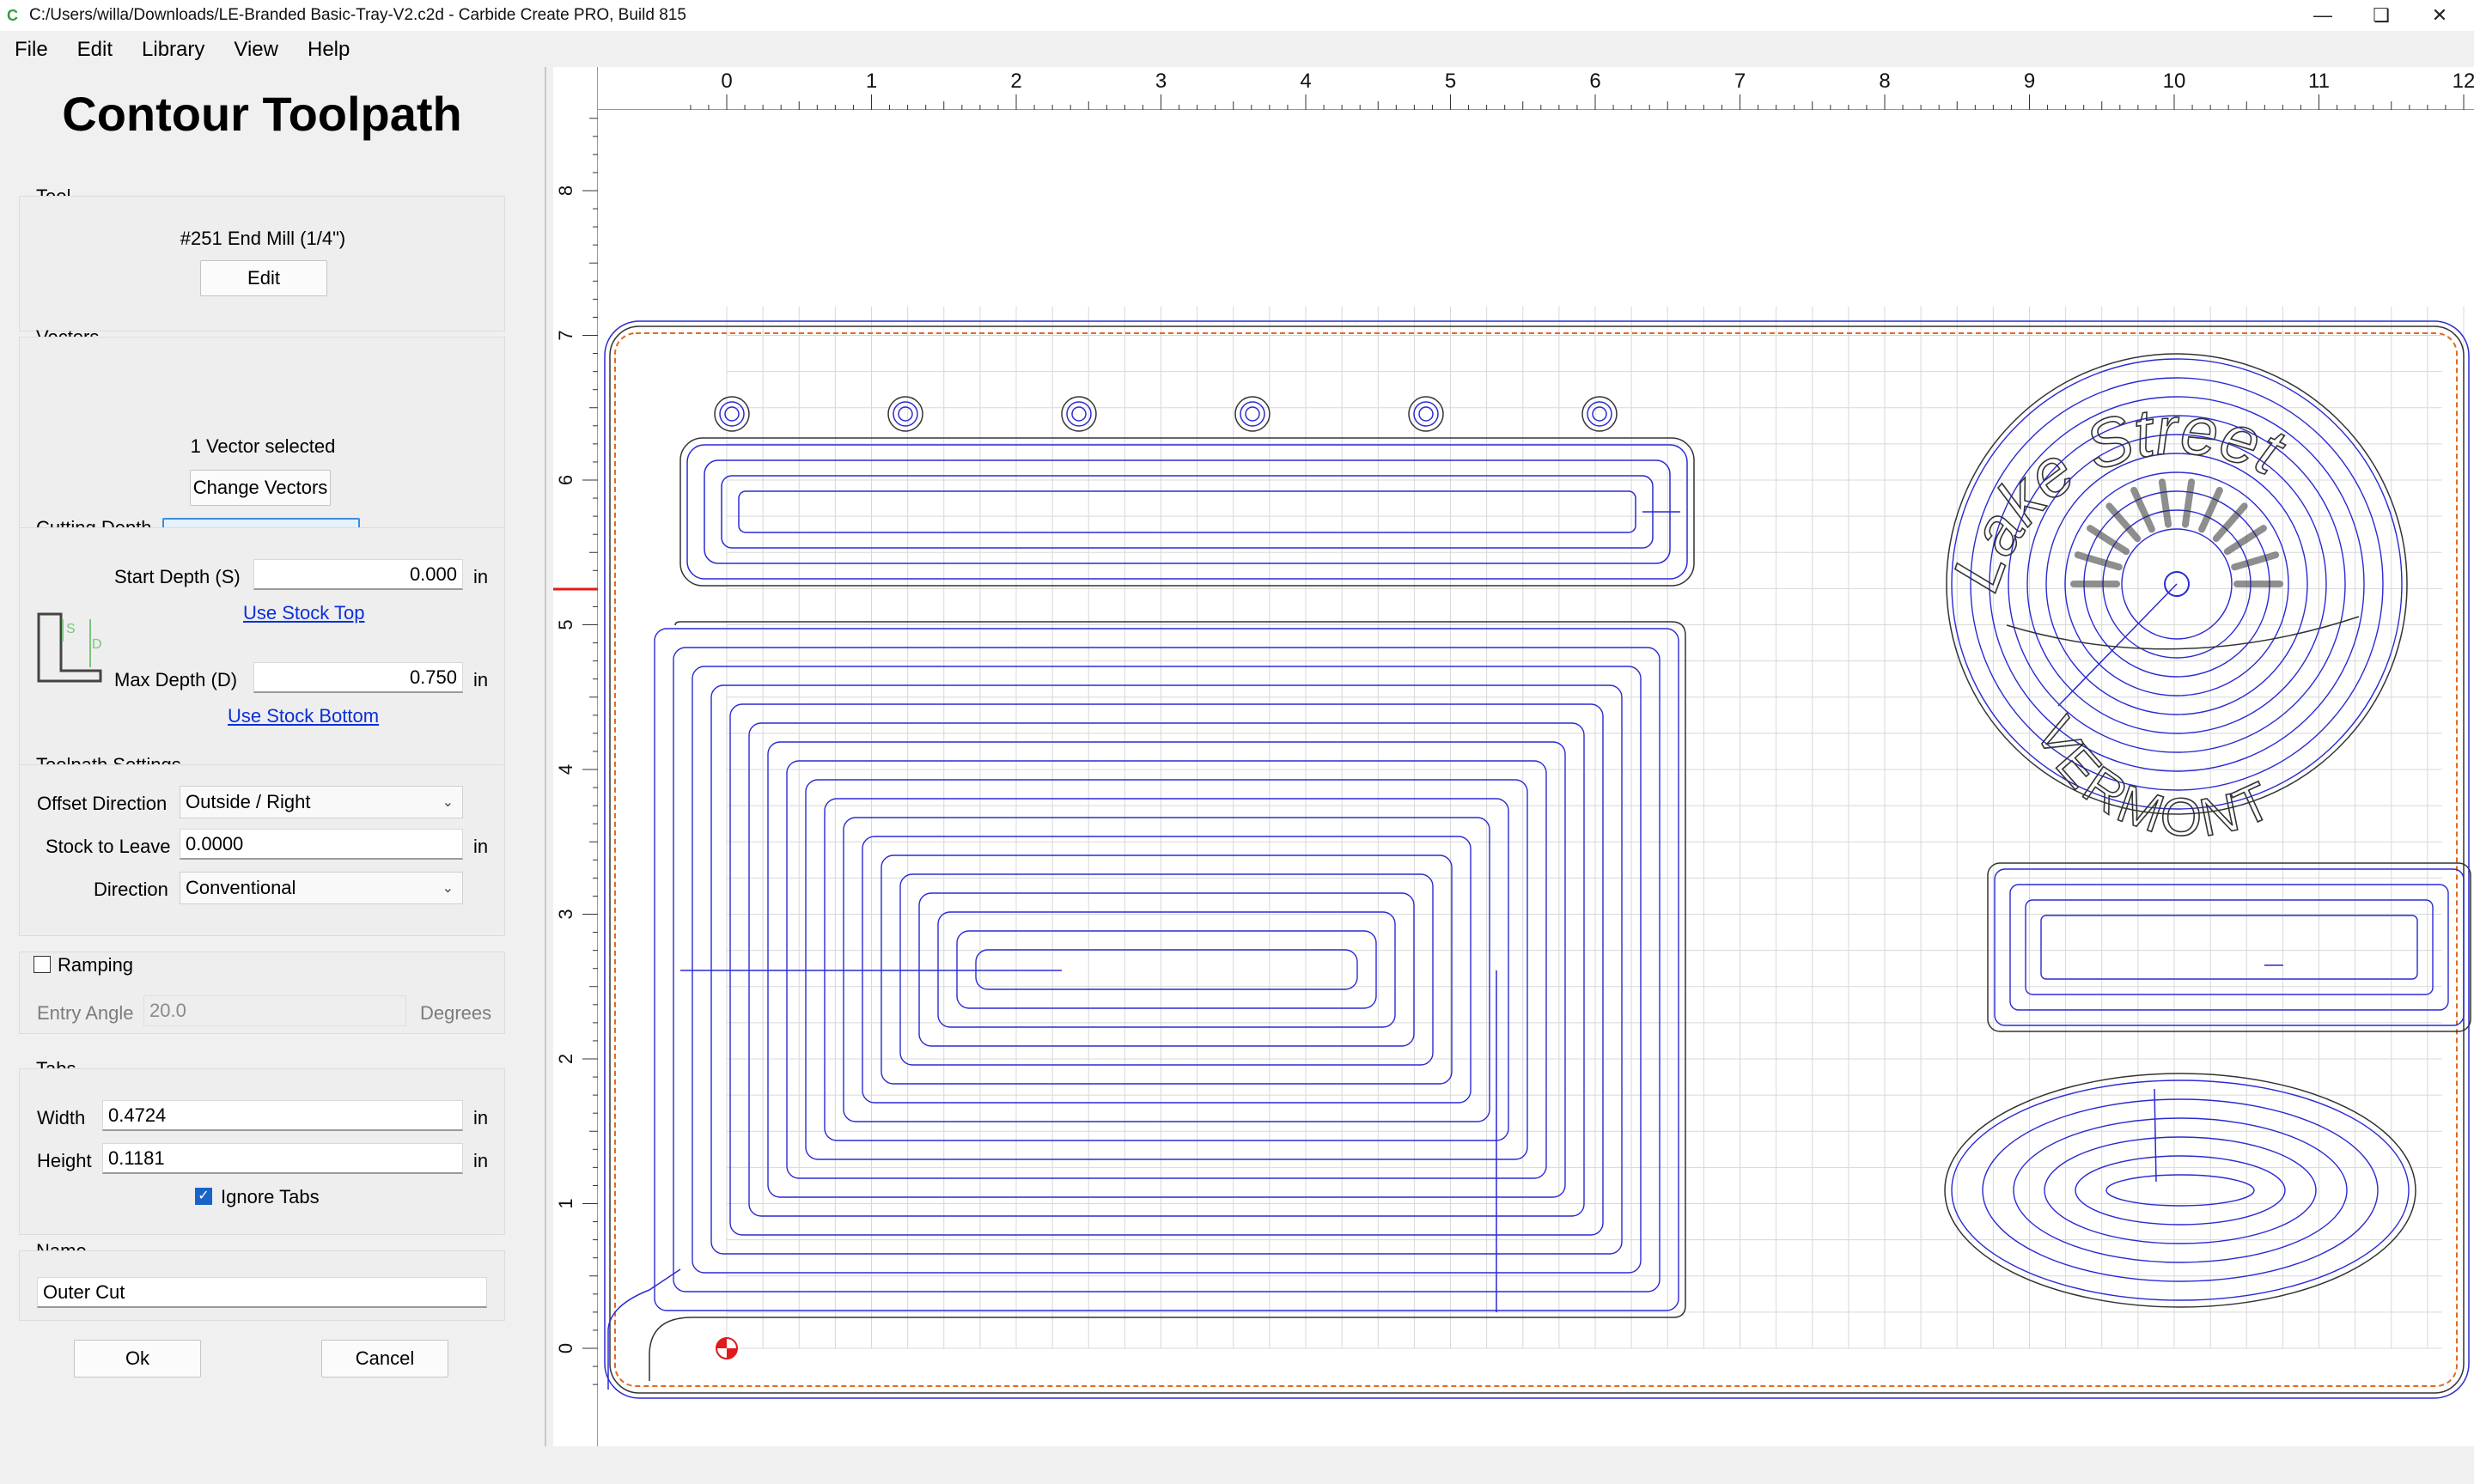 The width and height of the screenshot is (2474, 1484). I want to click on ruler-label: 1, so click(565, 1203).